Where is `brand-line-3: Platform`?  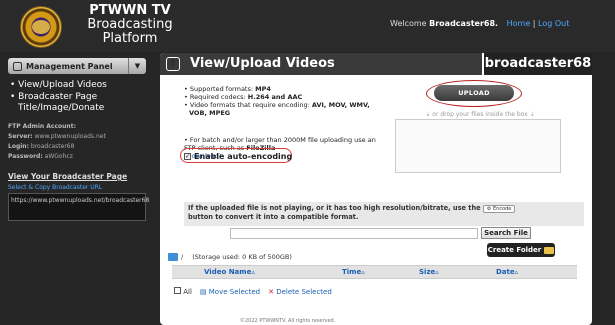
brand-line-3: Platform is located at coordinates (130, 38).